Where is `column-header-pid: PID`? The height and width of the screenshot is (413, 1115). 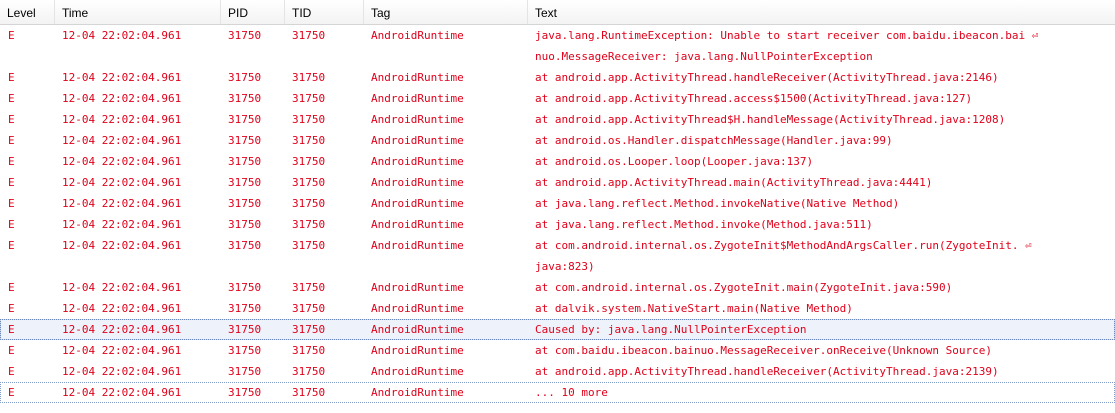
column-header-pid: PID is located at coordinates (253, 12).